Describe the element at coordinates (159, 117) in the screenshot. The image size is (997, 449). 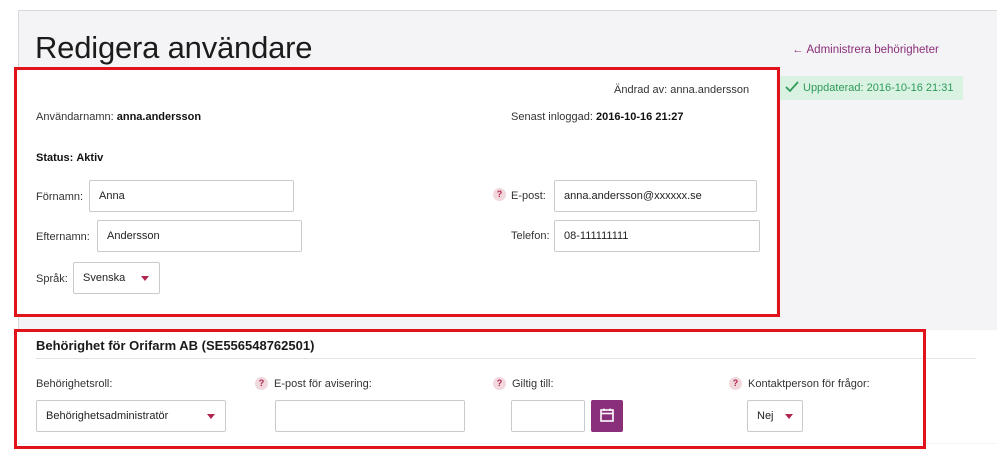
I see `username-value: anna.andersson` at that location.